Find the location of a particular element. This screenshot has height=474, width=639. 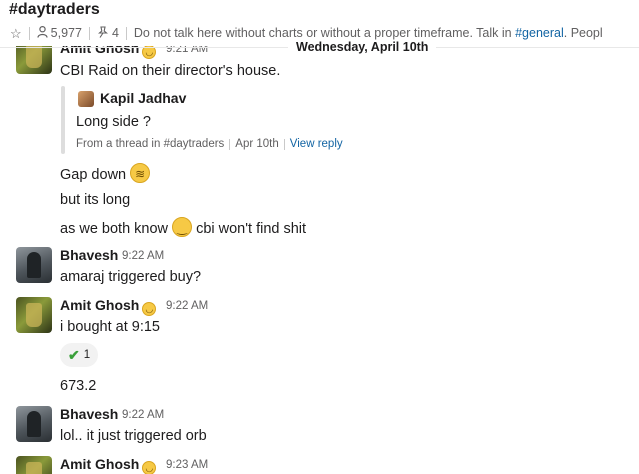

channel-title: #daytraders is located at coordinates (54, 10).